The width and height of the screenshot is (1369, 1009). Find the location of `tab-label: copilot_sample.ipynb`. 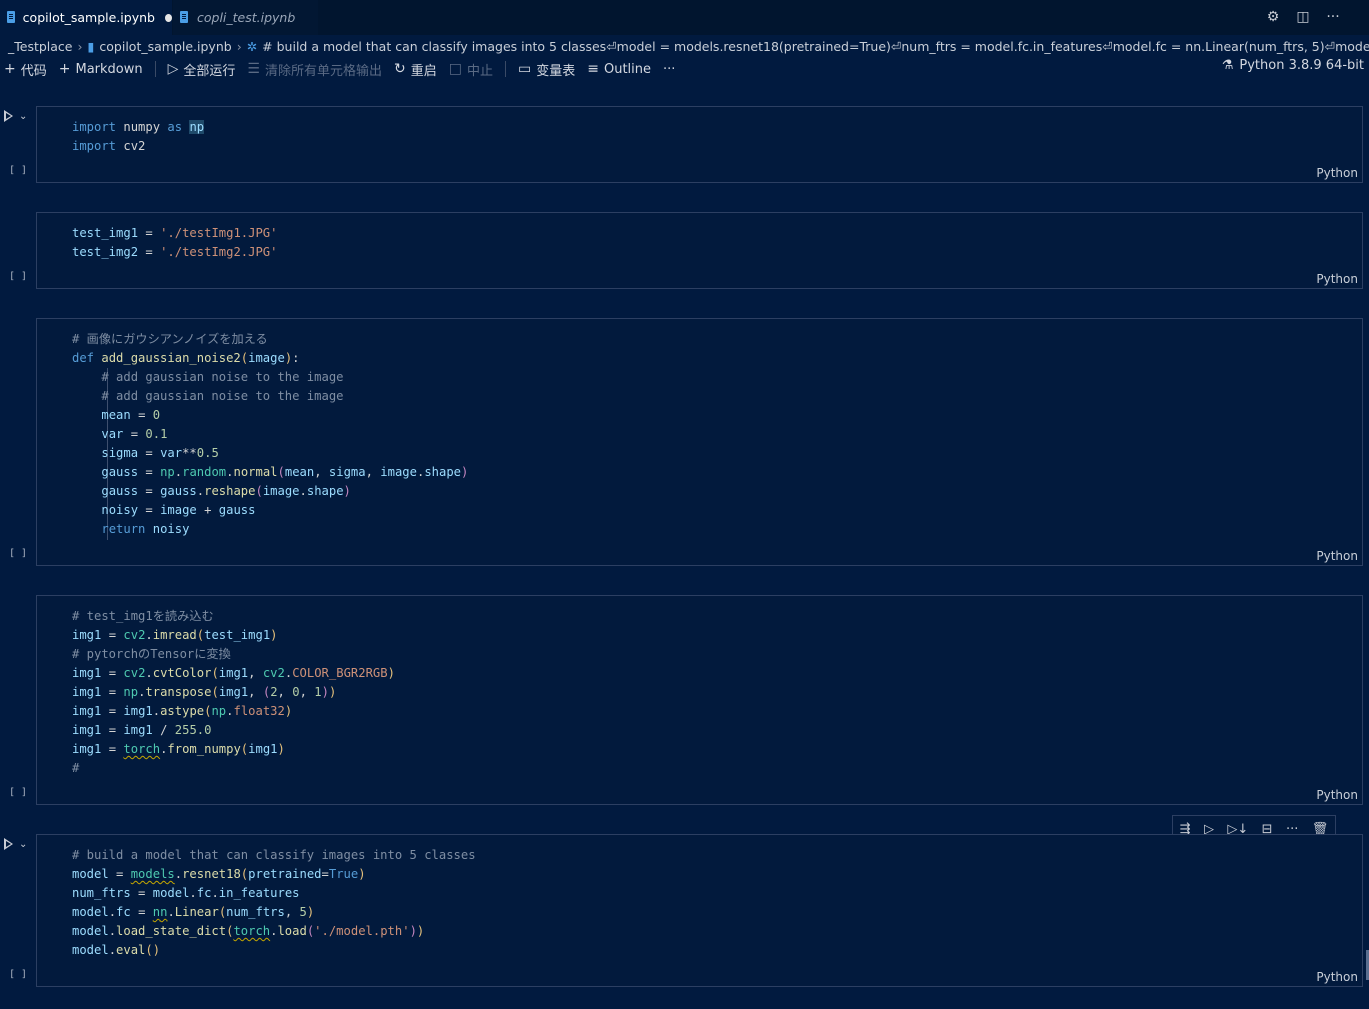

tab-label: copilot_sample.ipynb is located at coordinates (88, 17).